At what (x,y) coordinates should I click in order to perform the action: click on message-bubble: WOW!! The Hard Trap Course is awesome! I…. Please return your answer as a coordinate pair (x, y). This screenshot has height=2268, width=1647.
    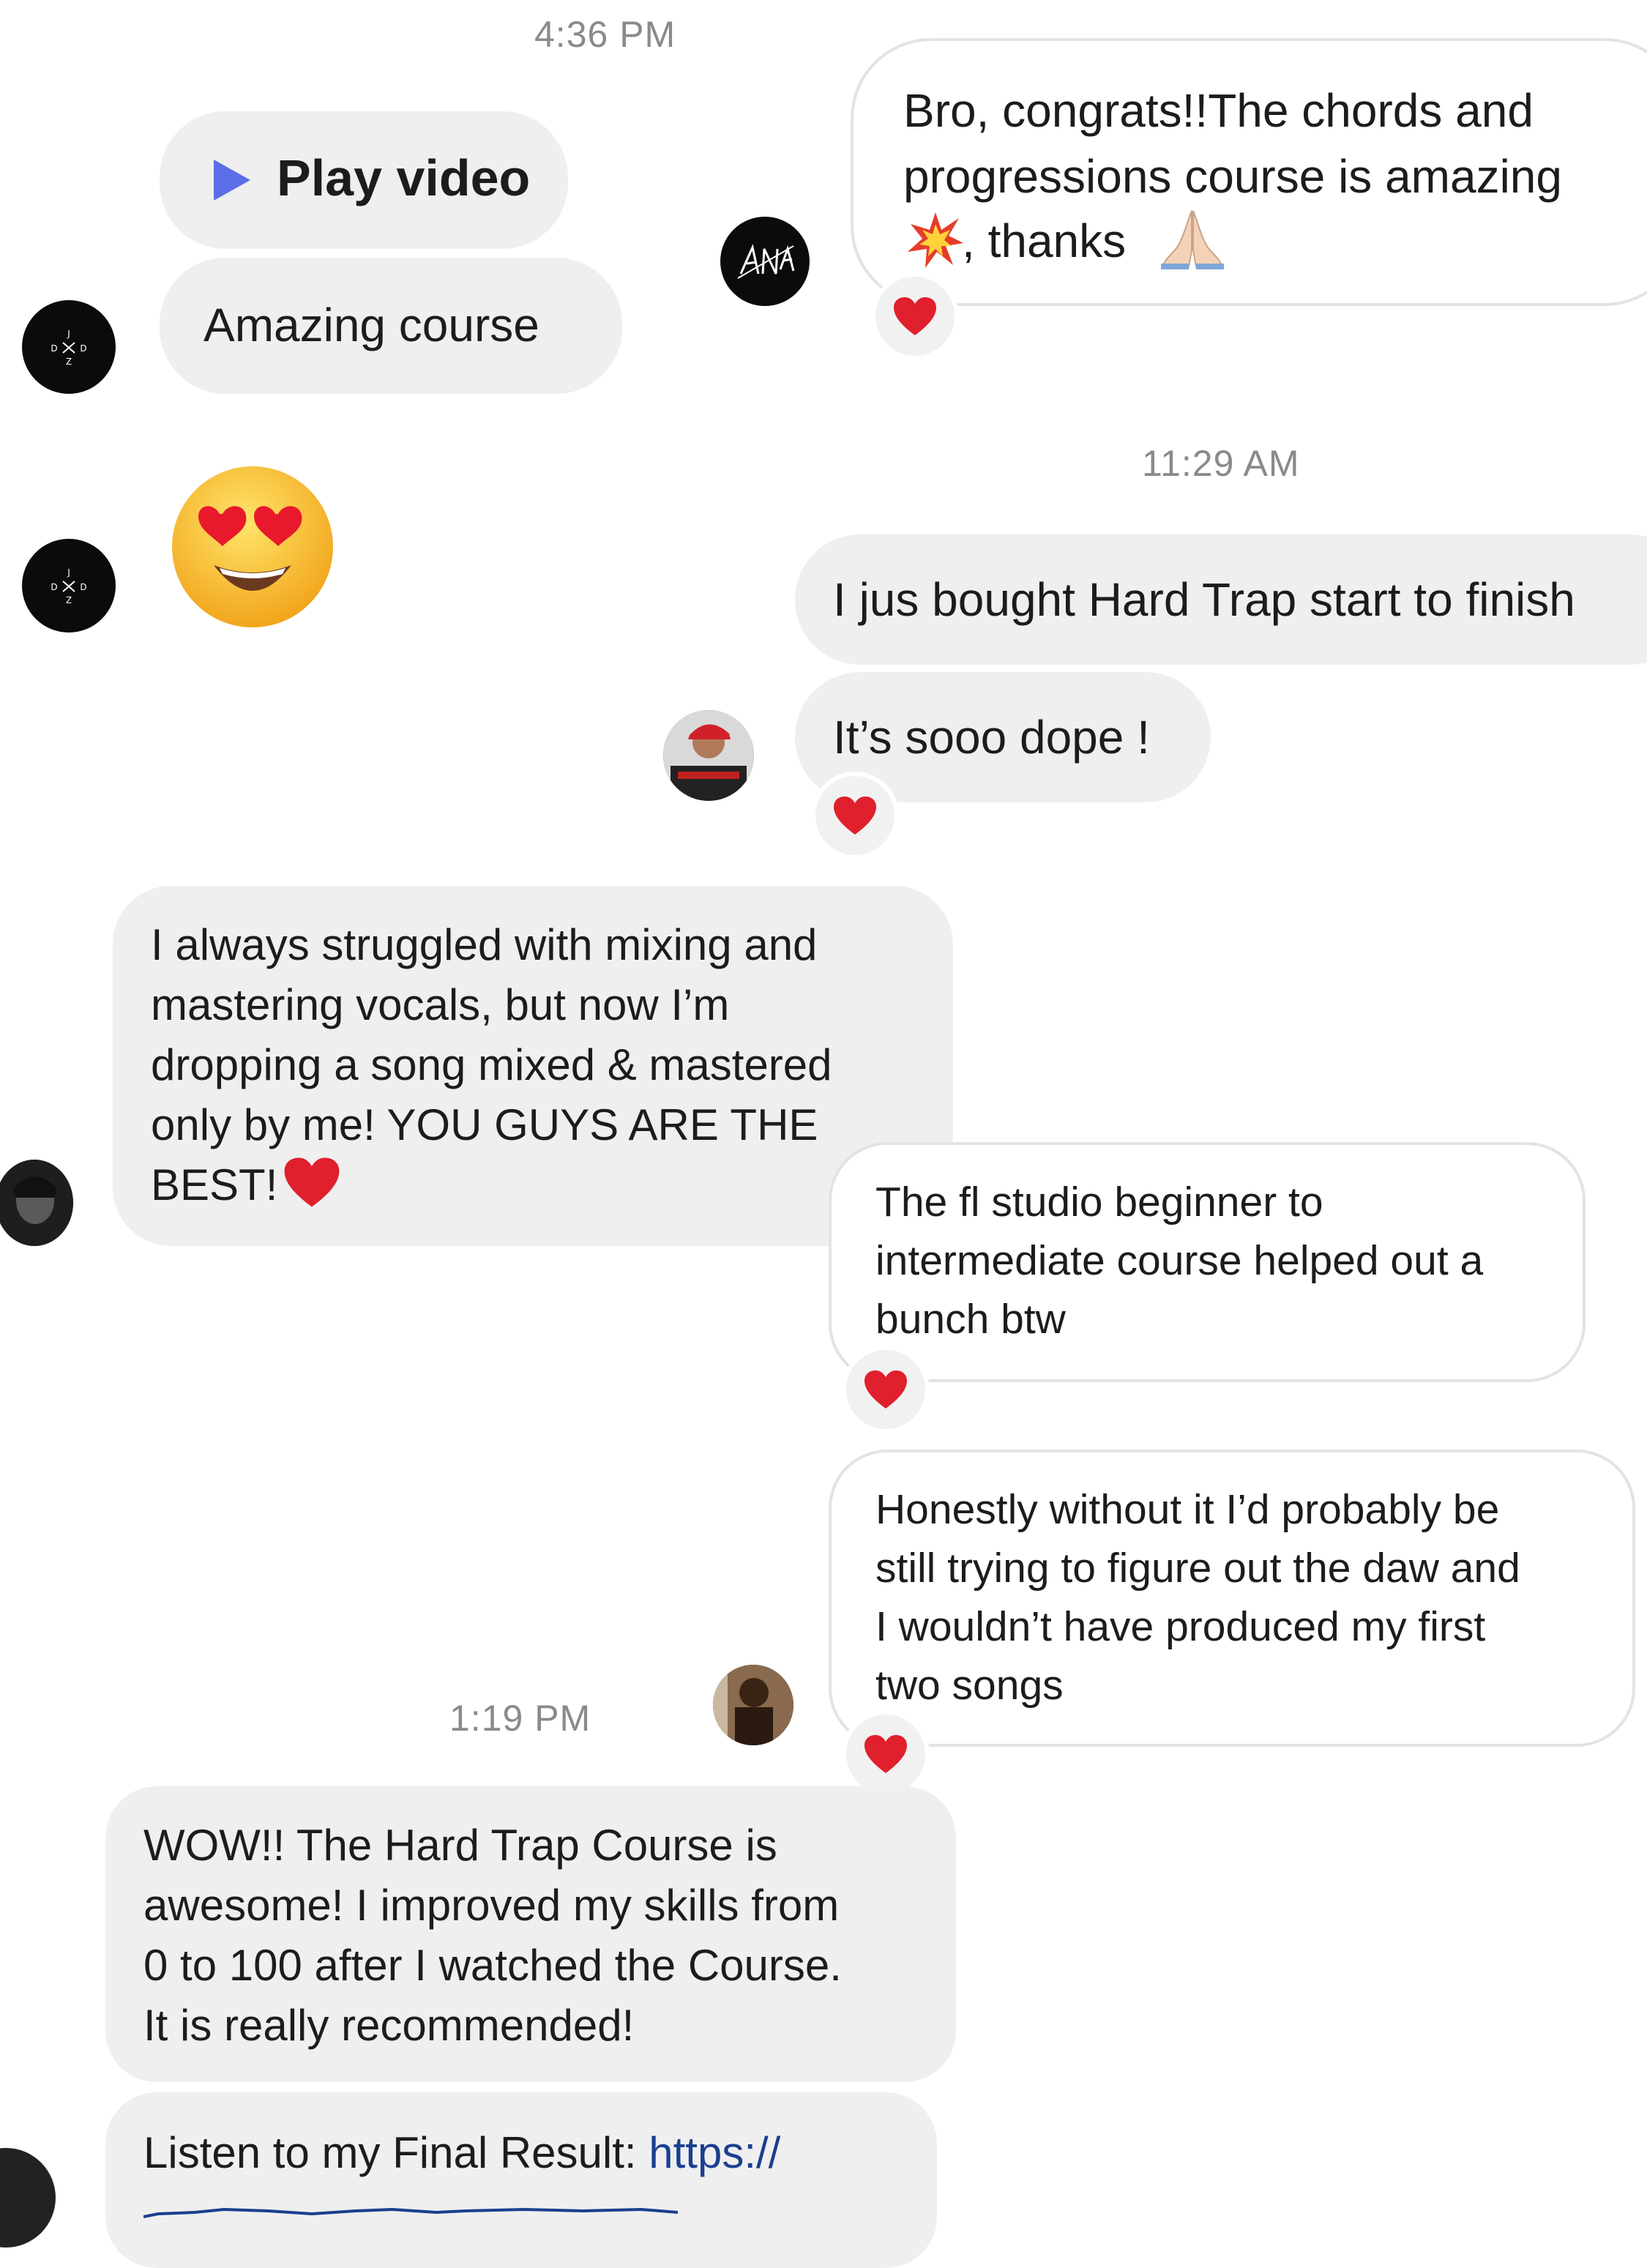
    Looking at the image, I should click on (530, 1934).